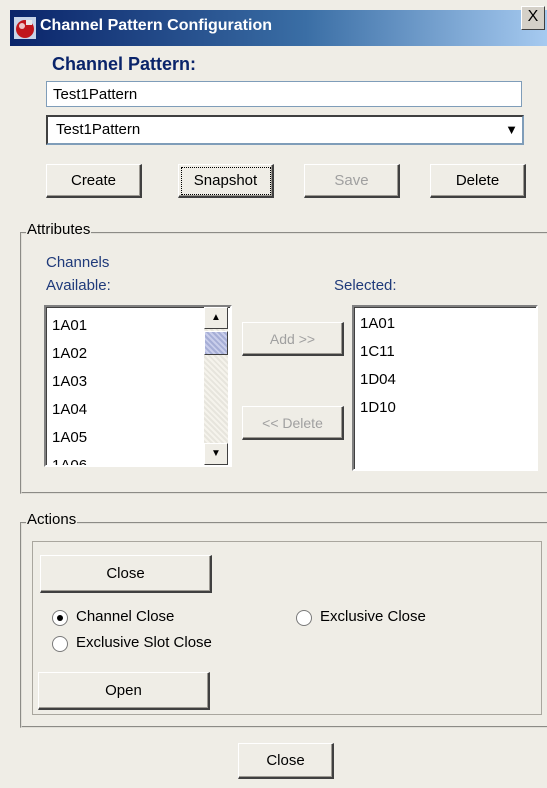  What do you see at coordinates (60, 618) in the screenshot?
I see `radio-channel-close` at bounding box center [60, 618].